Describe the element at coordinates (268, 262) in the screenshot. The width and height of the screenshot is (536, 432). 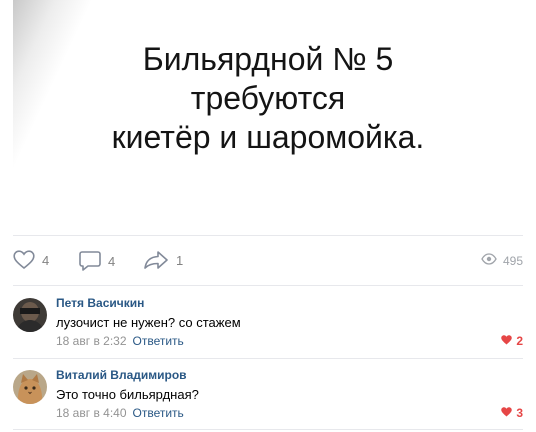
I see `post-actions-bar: 4 4 1 495` at that location.